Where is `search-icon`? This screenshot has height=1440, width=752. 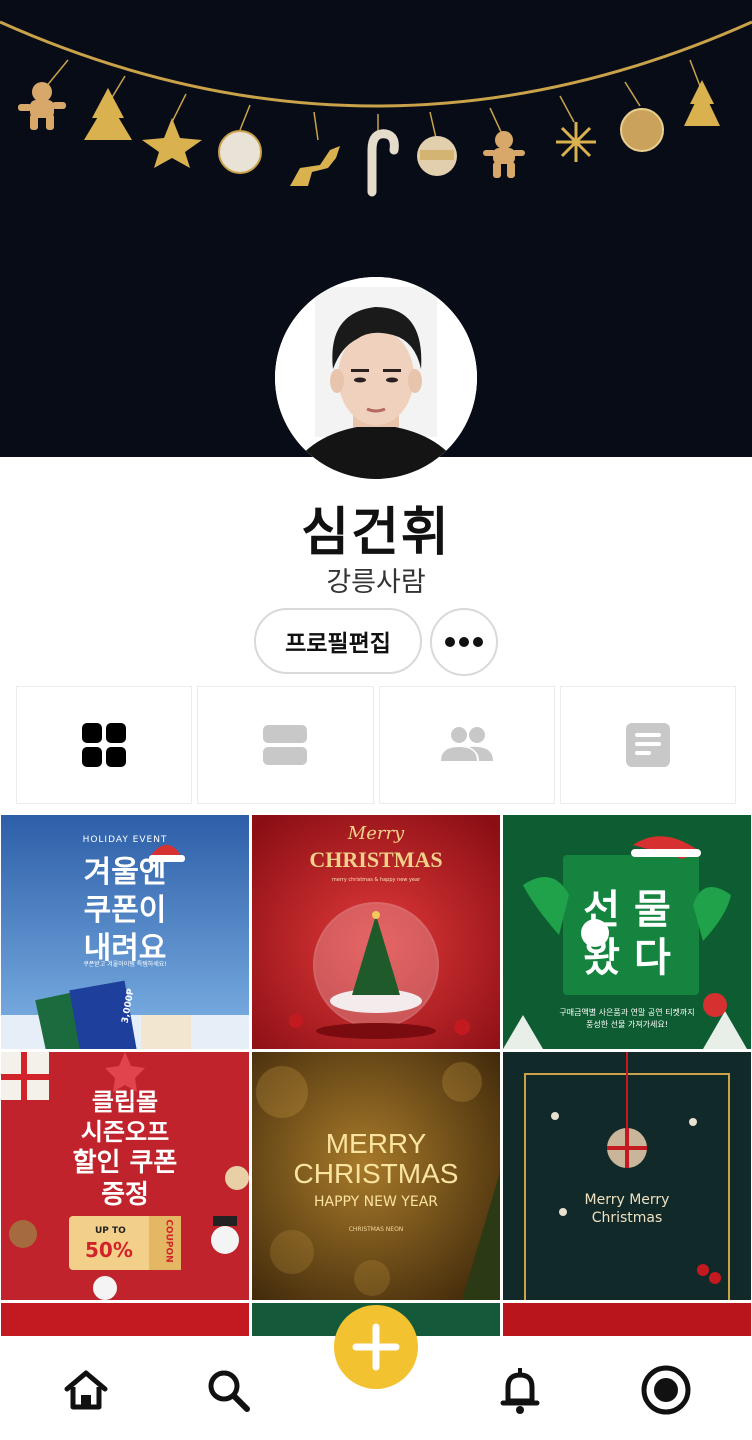 search-icon is located at coordinates (229, 1391).